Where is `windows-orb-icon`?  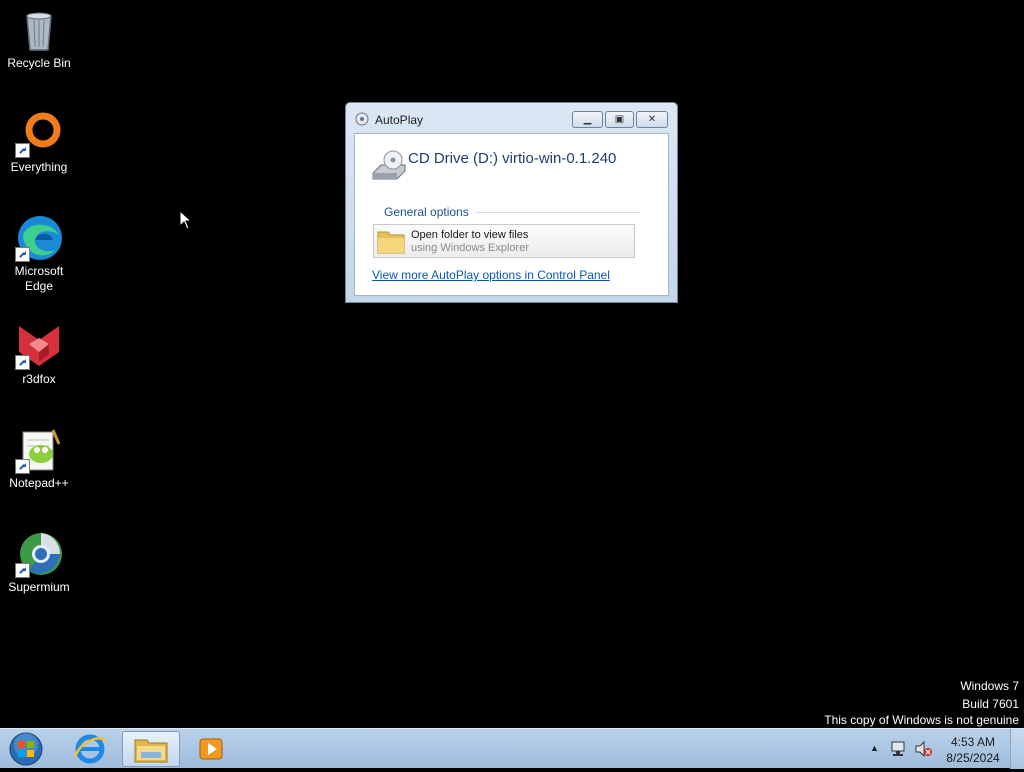
windows-orb-icon is located at coordinates (26, 749).